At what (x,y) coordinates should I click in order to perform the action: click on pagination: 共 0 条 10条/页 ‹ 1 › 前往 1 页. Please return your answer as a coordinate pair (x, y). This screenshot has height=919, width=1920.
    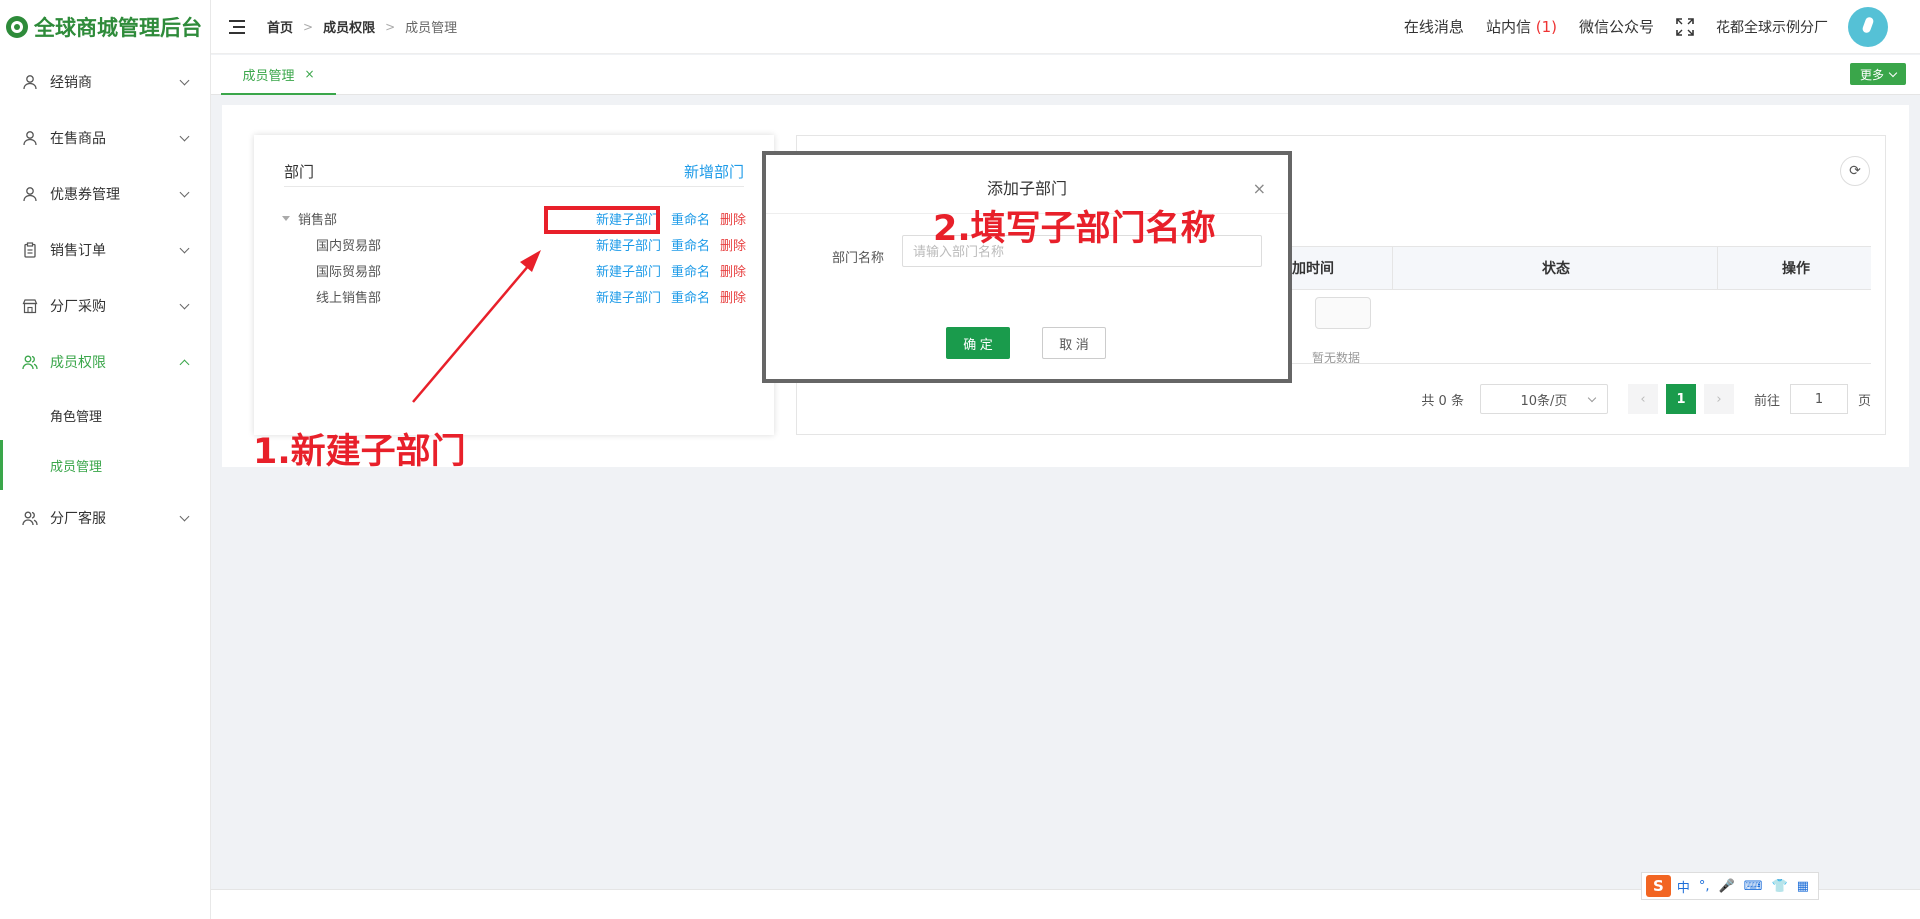
    Looking at the image, I should click on (1646, 399).